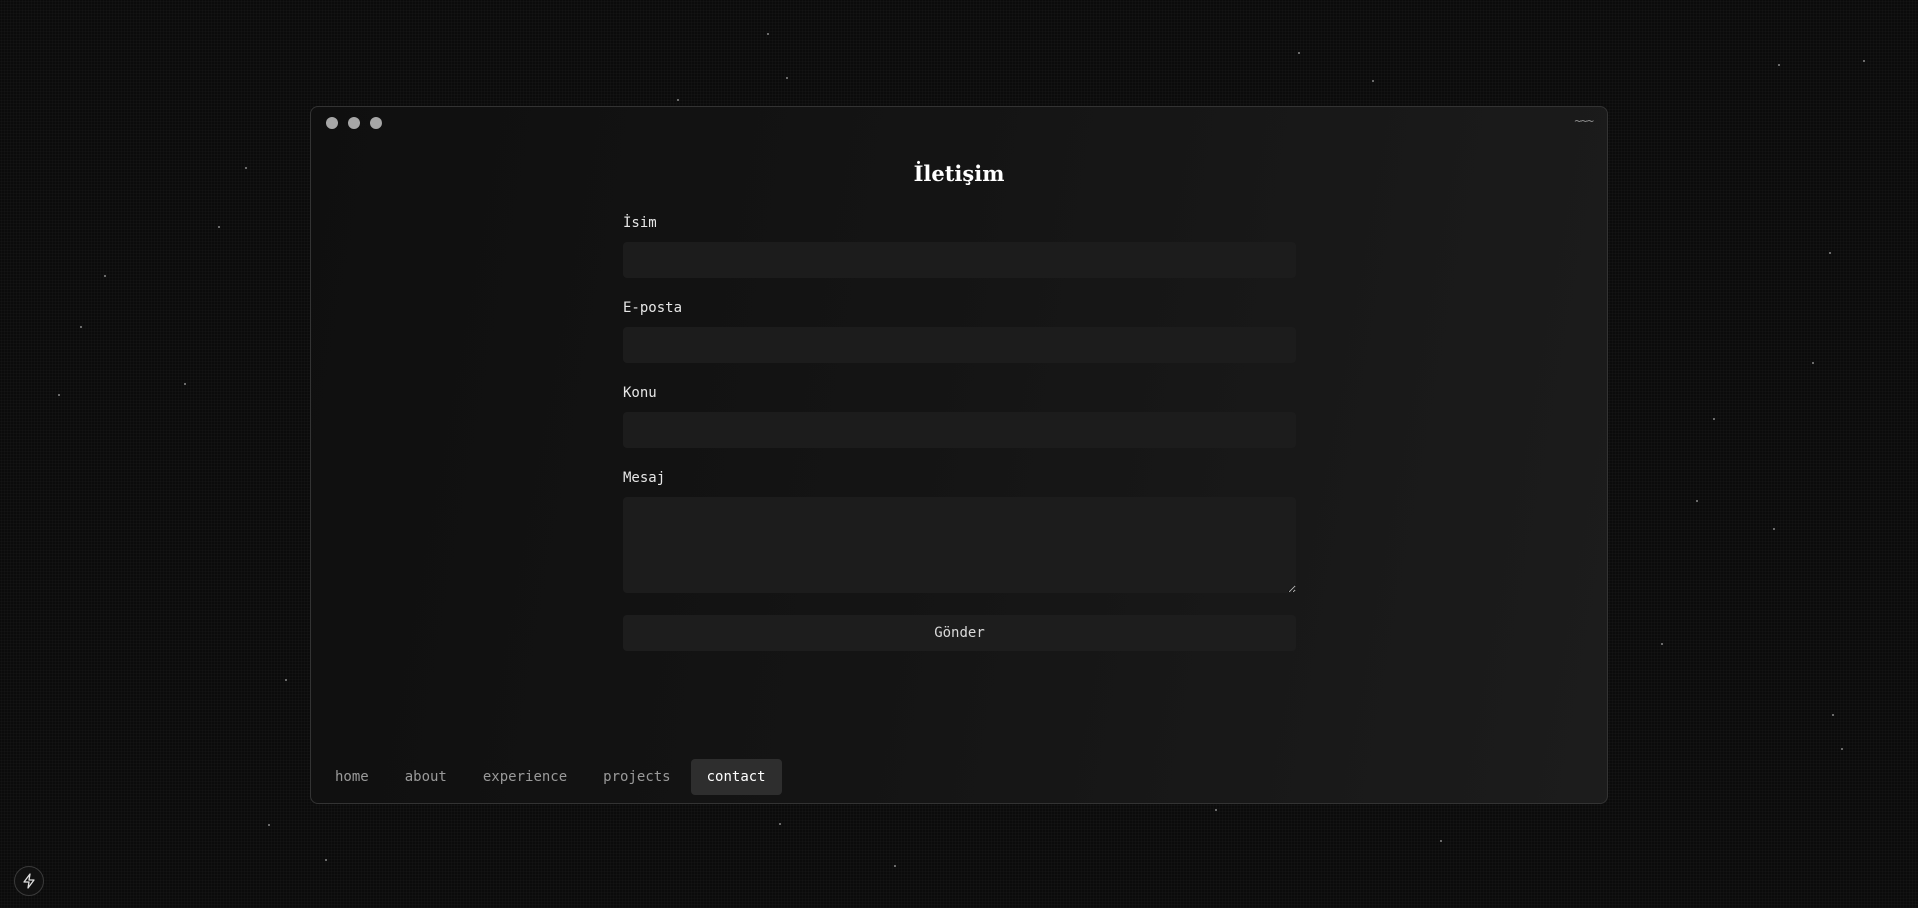 This screenshot has height=908, width=1918. What do you see at coordinates (644, 478) in the screenshot?
I see `message-label: Mesaj` at bounding box center [644, 478].